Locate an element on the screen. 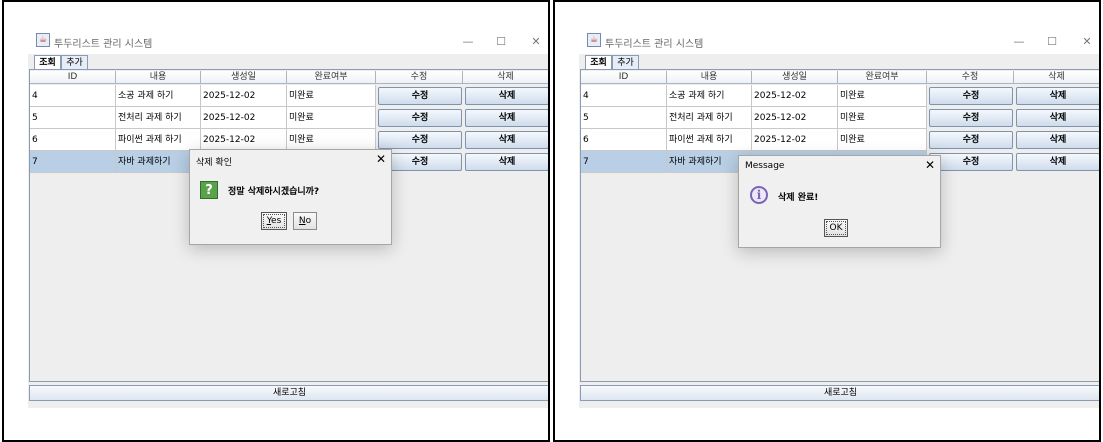 The width and height of the screenshot is (1103, 442). dialog-title: Message is located at coordinates (765, 166).